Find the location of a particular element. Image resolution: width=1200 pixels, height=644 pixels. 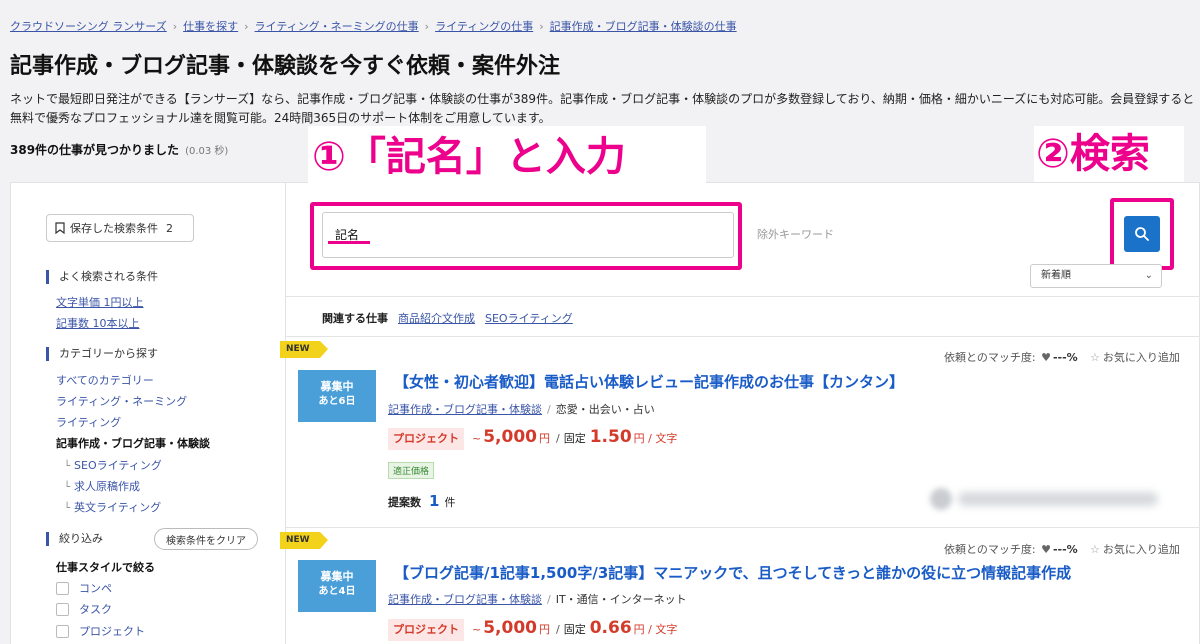

breadcrumb-item: ライティングの仕事 is located at coordinates (484, 26).